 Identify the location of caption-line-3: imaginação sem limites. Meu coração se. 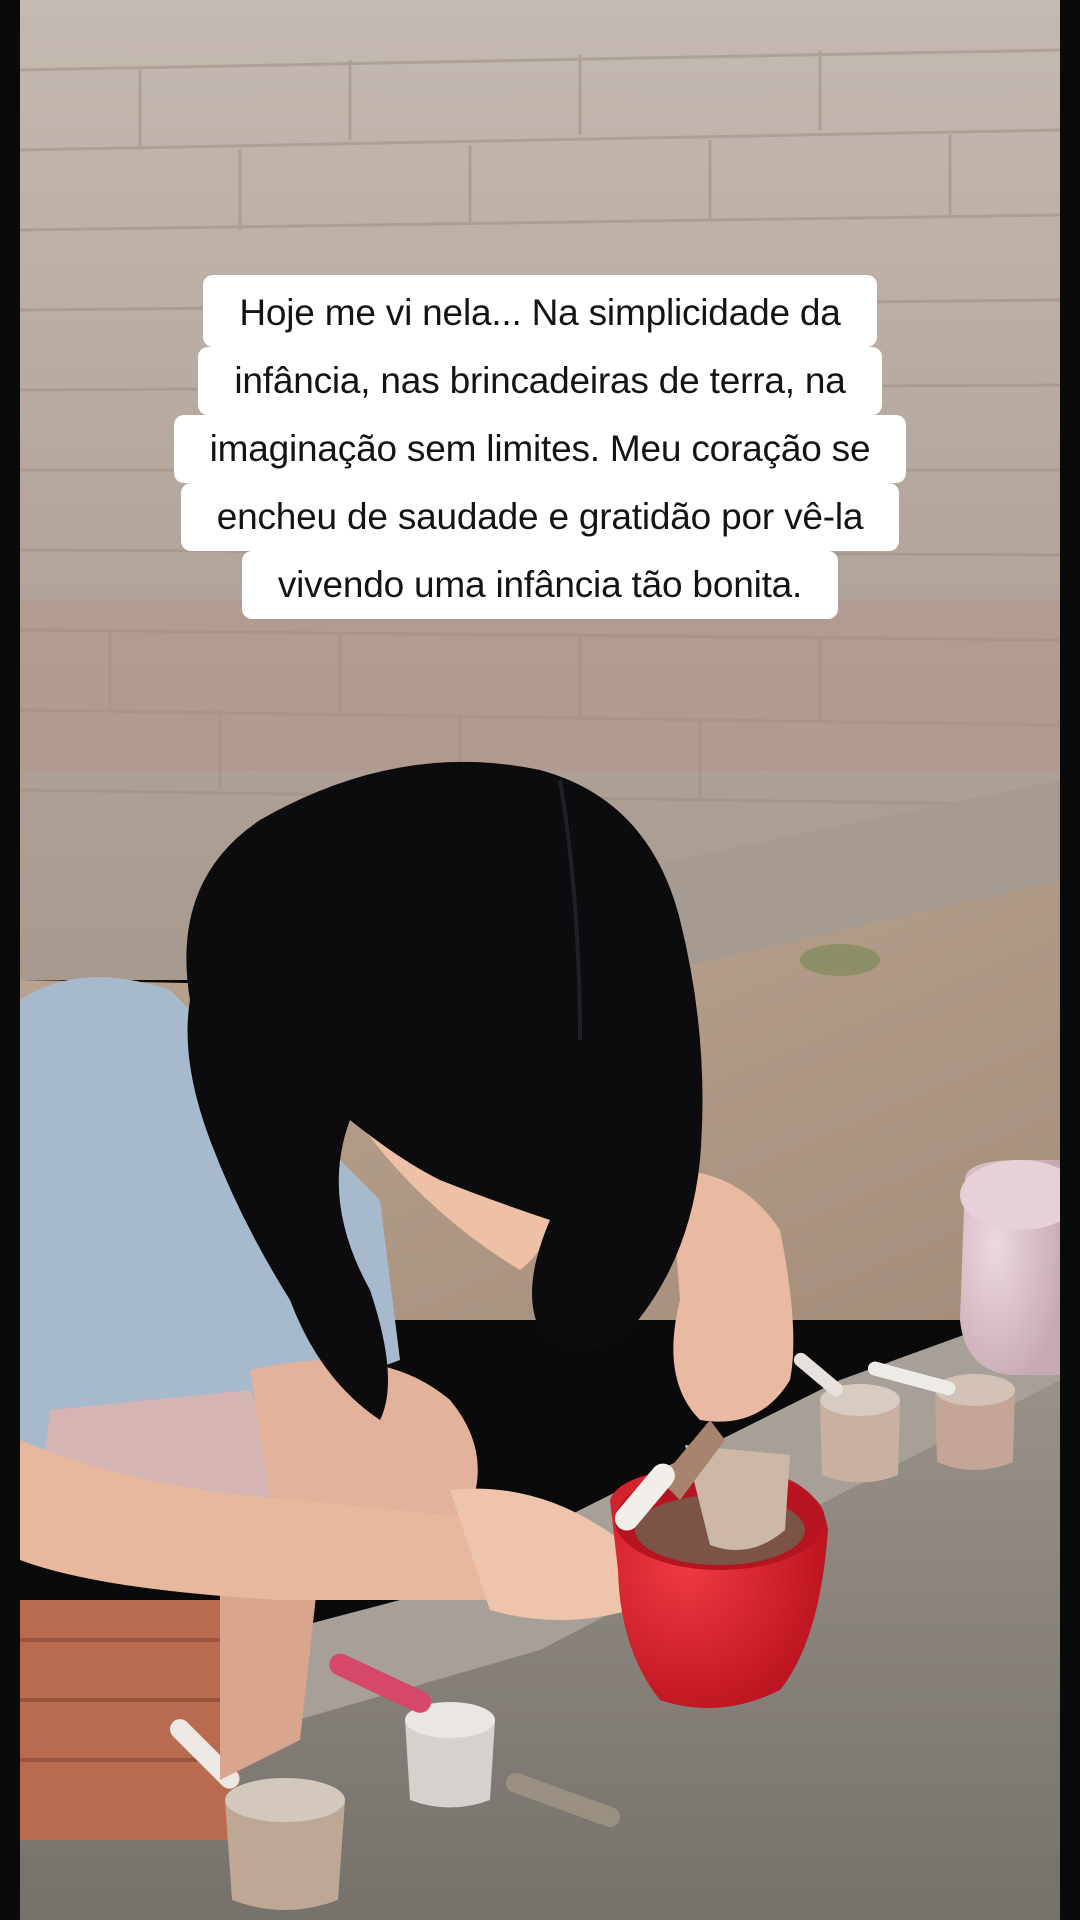
(540, 449).